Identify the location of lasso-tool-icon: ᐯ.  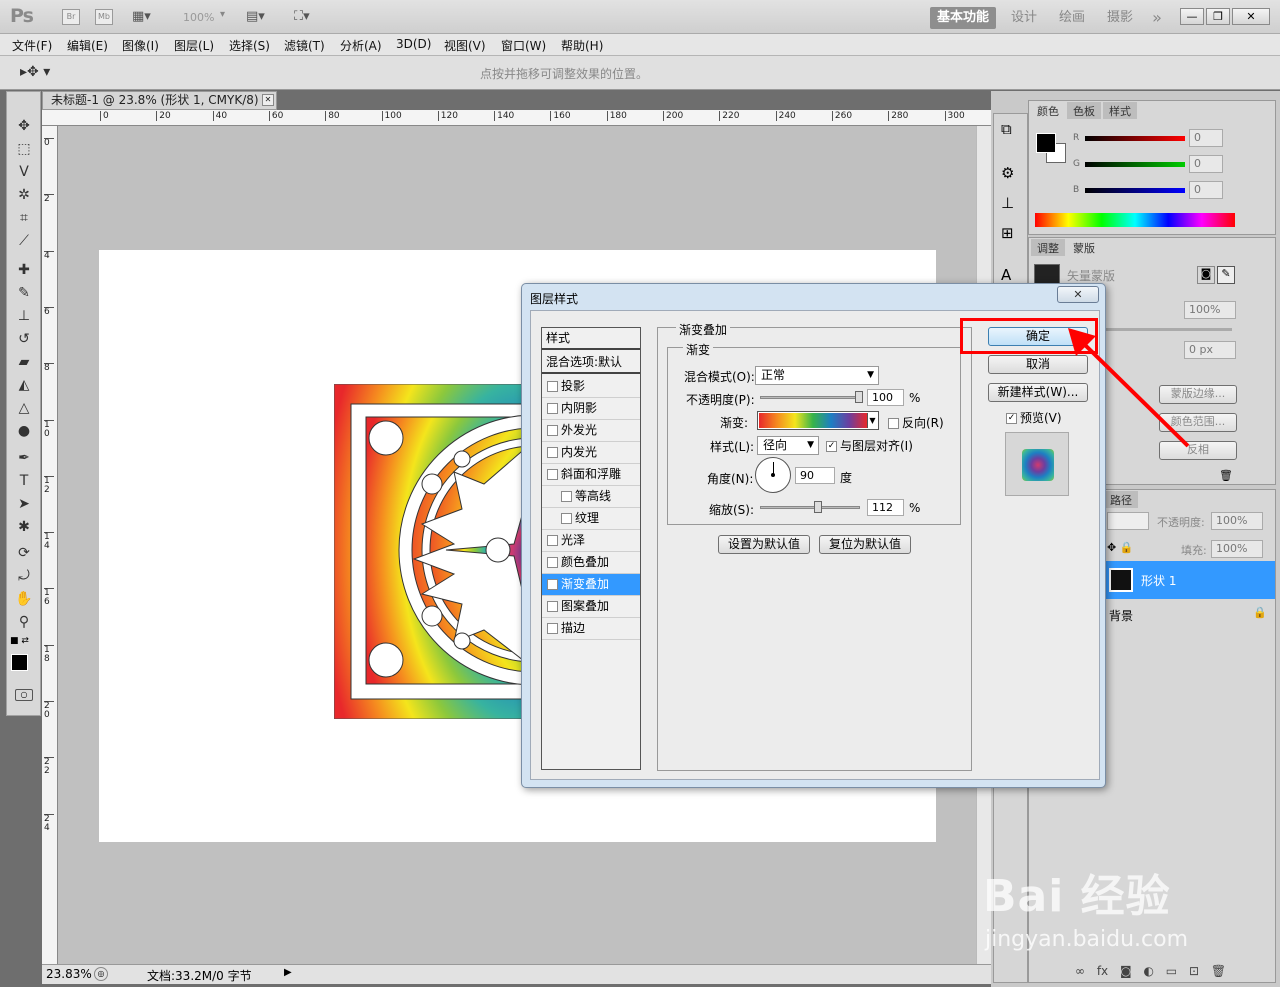
(24, 172).